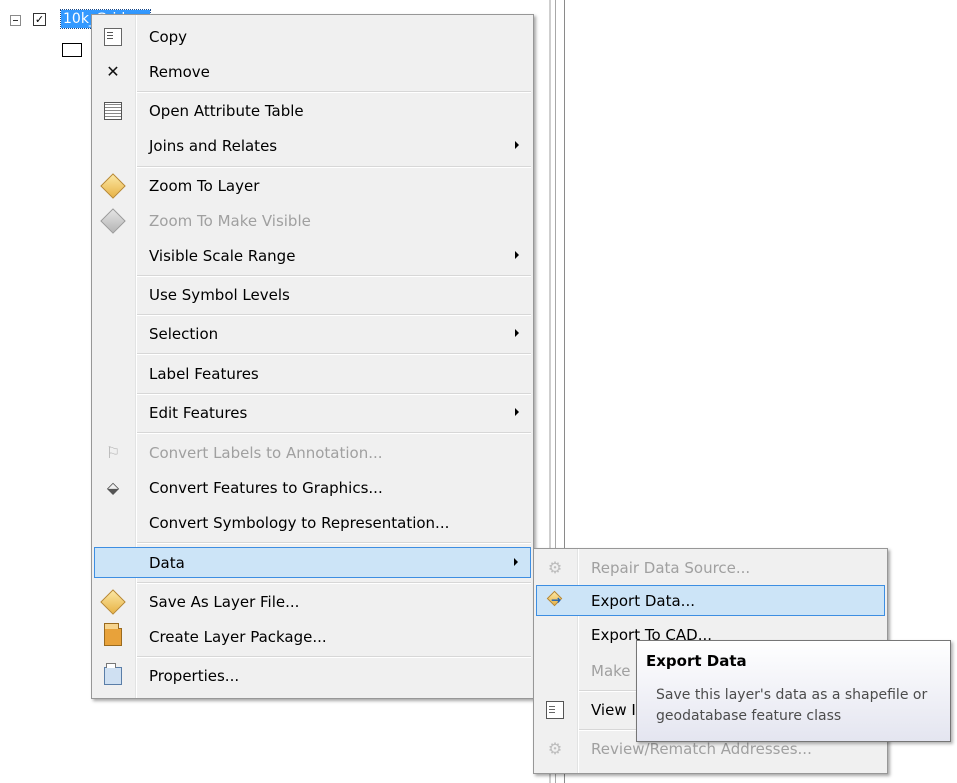  Describe the element at coordinates (113, 634) in the screenshot. I see `layer-package-icon` at that location.